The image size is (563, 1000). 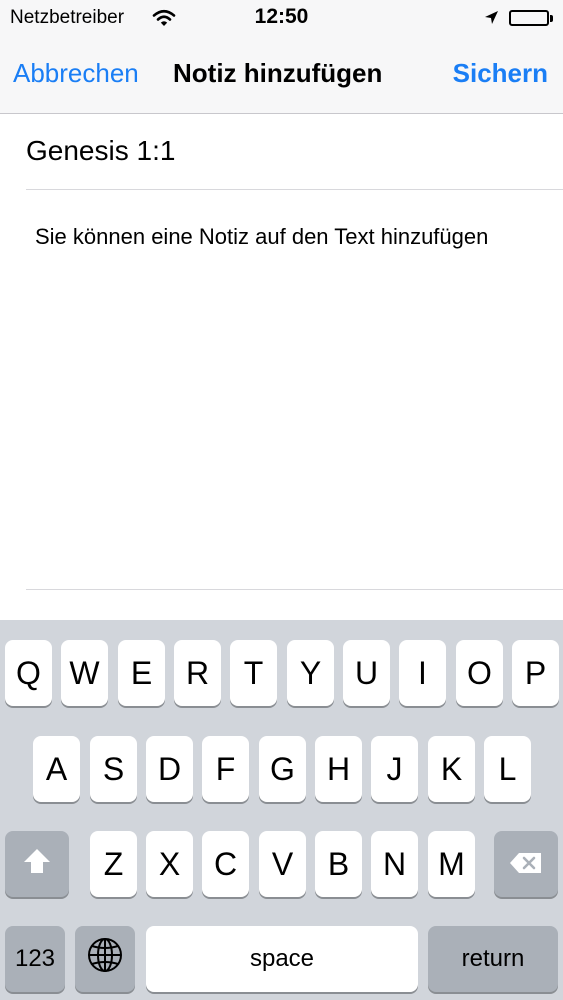 What do you see at coordinates (507, 769) in the screenshot?
I see `key-l: L` at bounding box center [507, 769].